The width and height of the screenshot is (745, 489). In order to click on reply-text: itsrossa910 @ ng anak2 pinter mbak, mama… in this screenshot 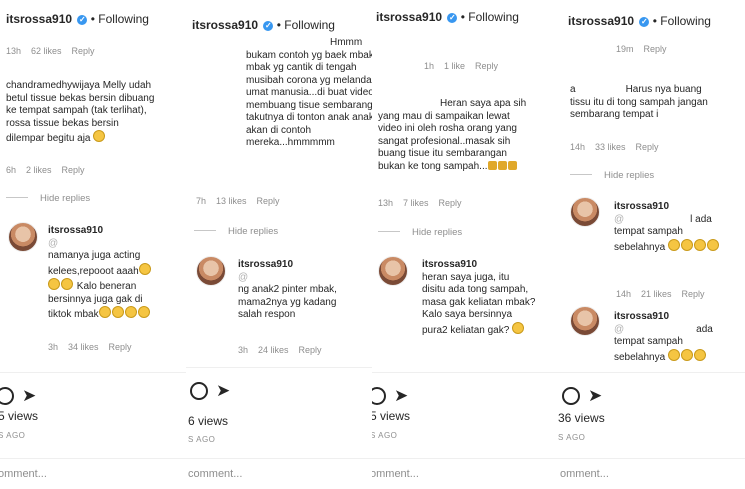, I will do `click(287, 289)`.